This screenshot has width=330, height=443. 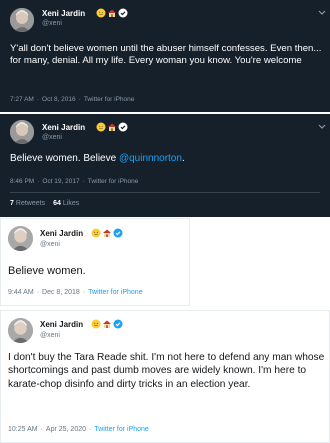 I want to click on tweet-text: Believe women. Believe @quinnnorton., so click(x=168, y=159).